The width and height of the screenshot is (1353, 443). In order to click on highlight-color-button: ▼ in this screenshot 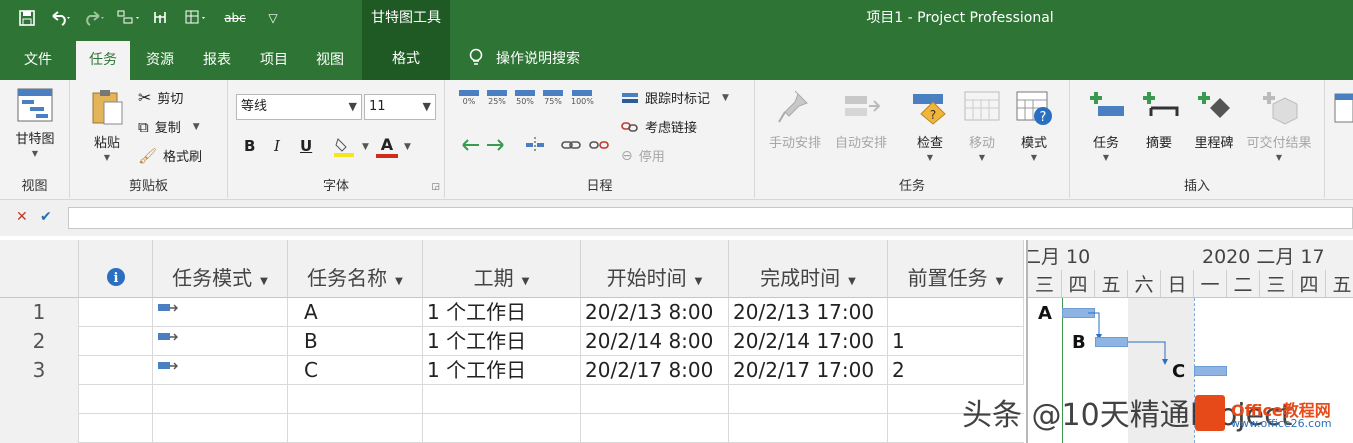, I will do `click(350, 147)`.